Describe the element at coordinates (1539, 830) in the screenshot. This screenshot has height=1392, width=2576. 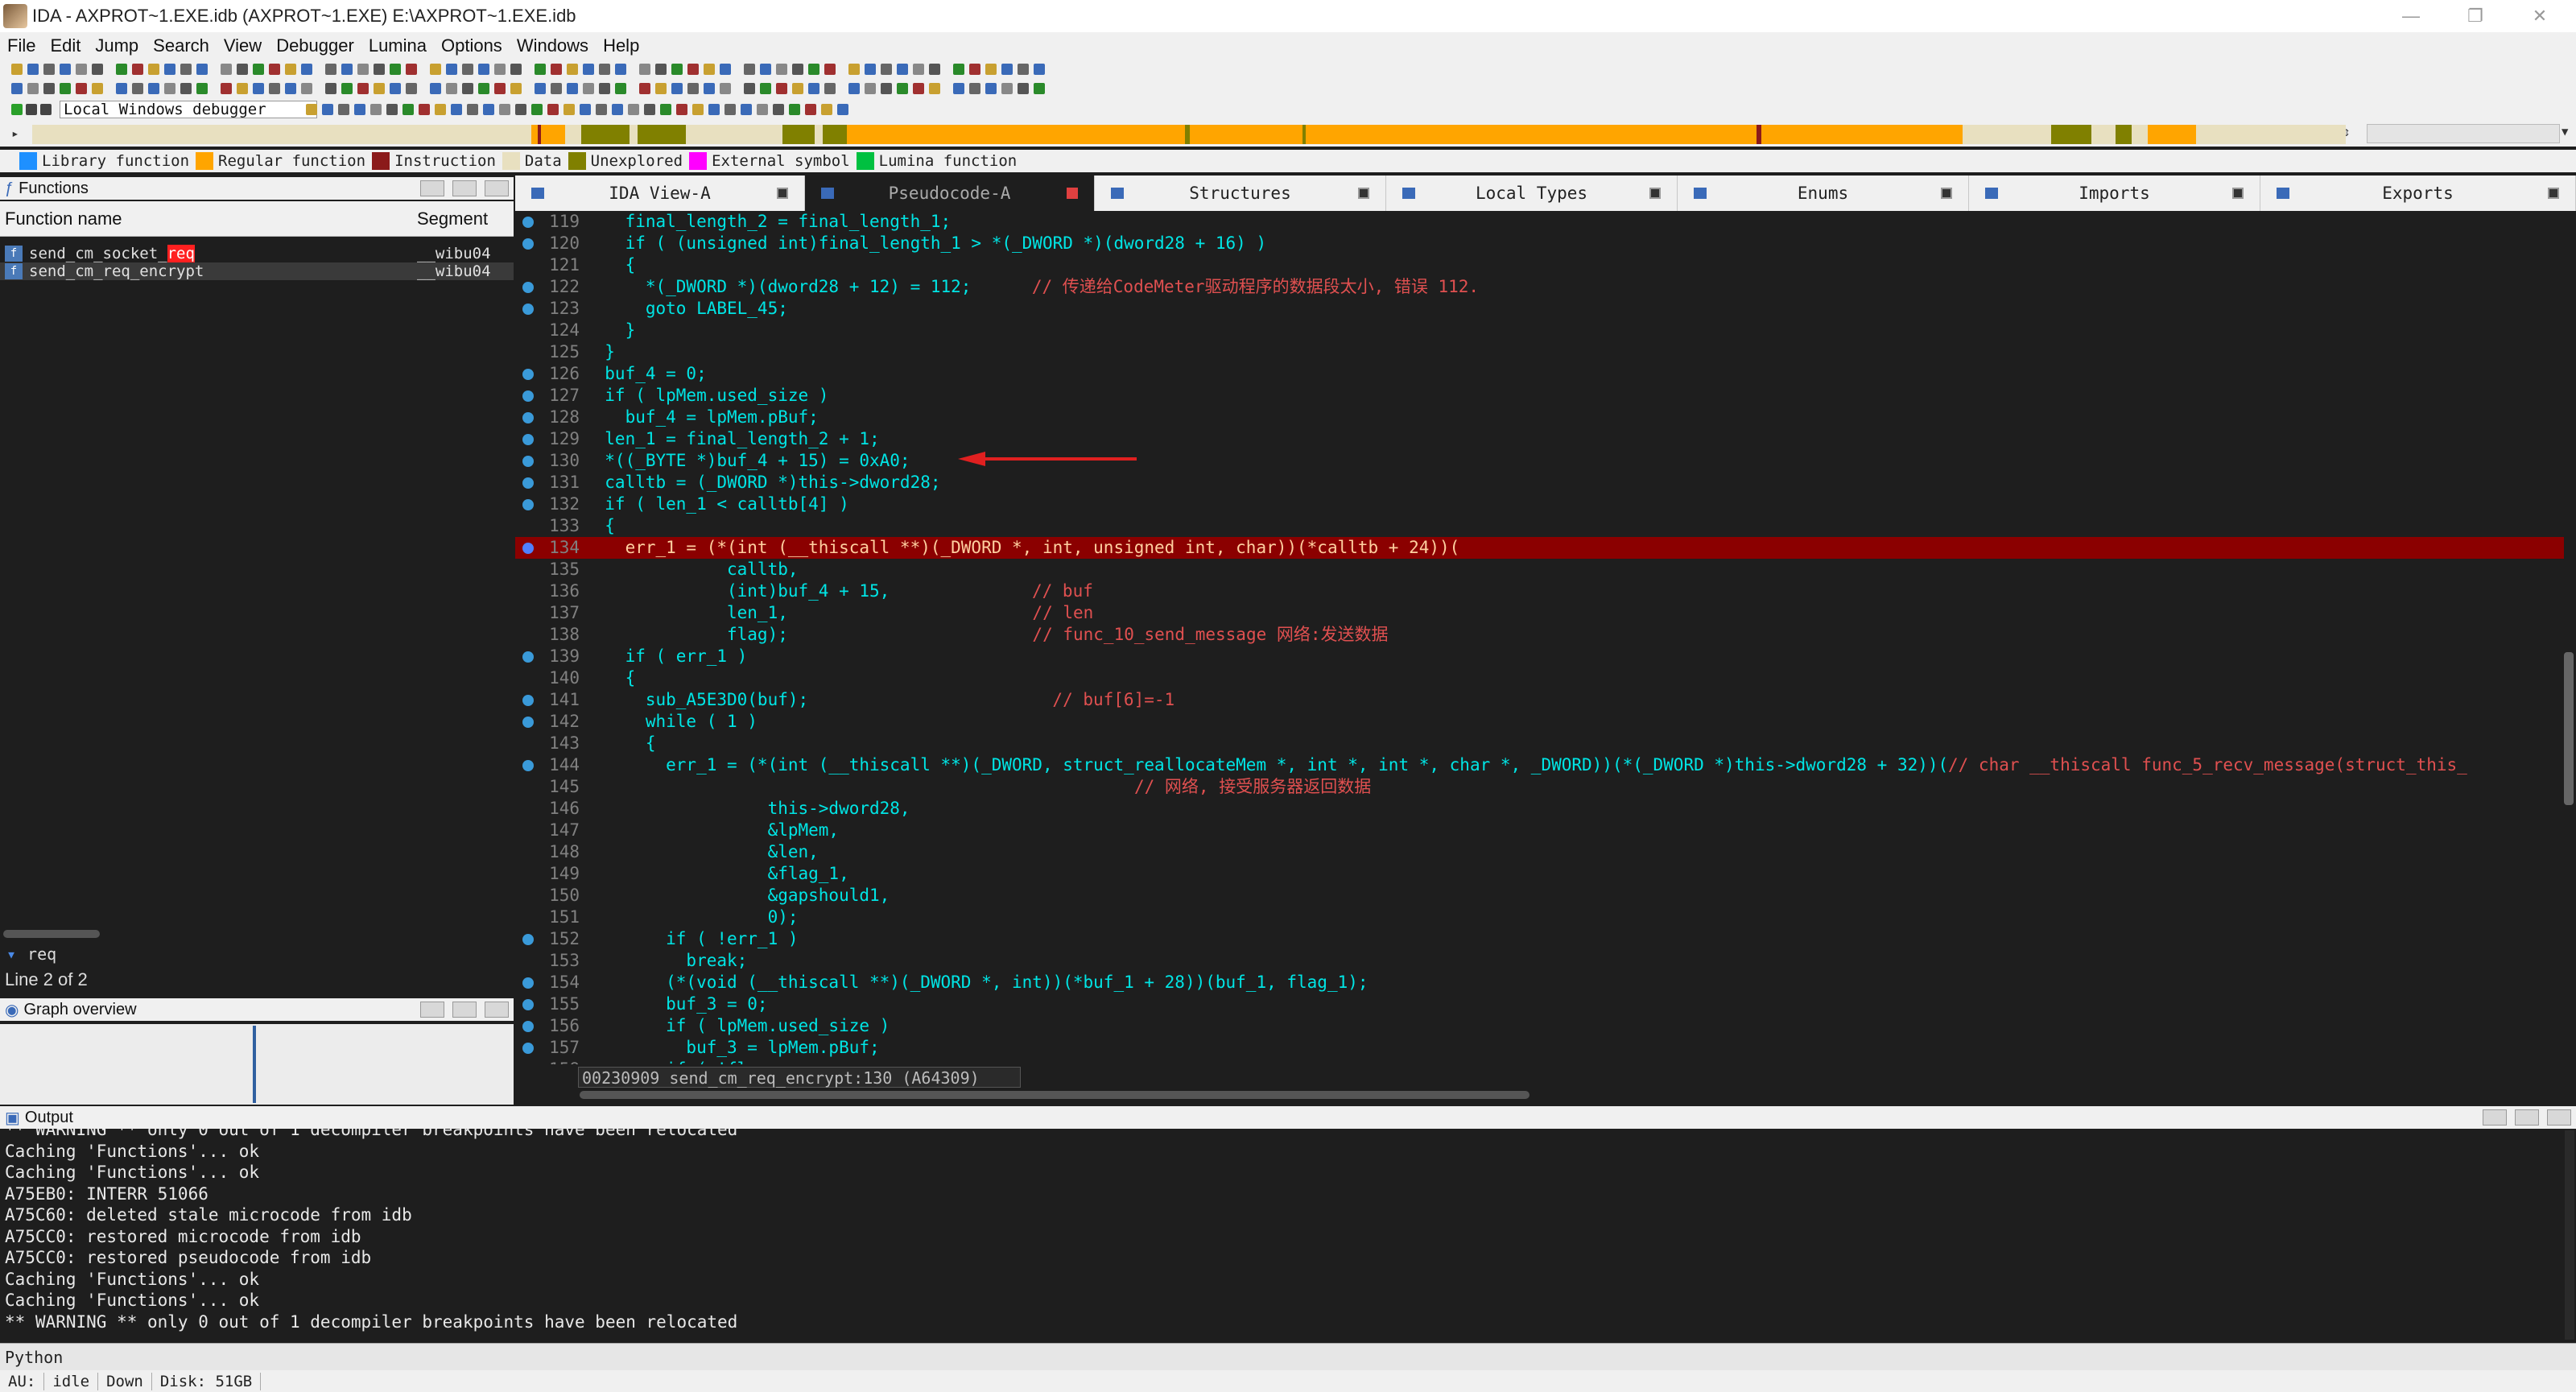
I see `code-line: 147 &lpMem,` at that location.